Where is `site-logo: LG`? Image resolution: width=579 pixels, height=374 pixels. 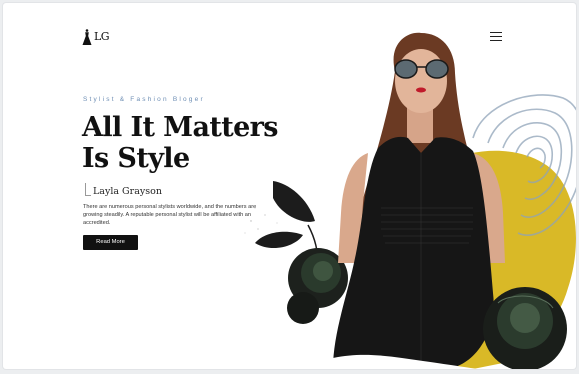 site-logo: LG is located at coordinates (97, 40).